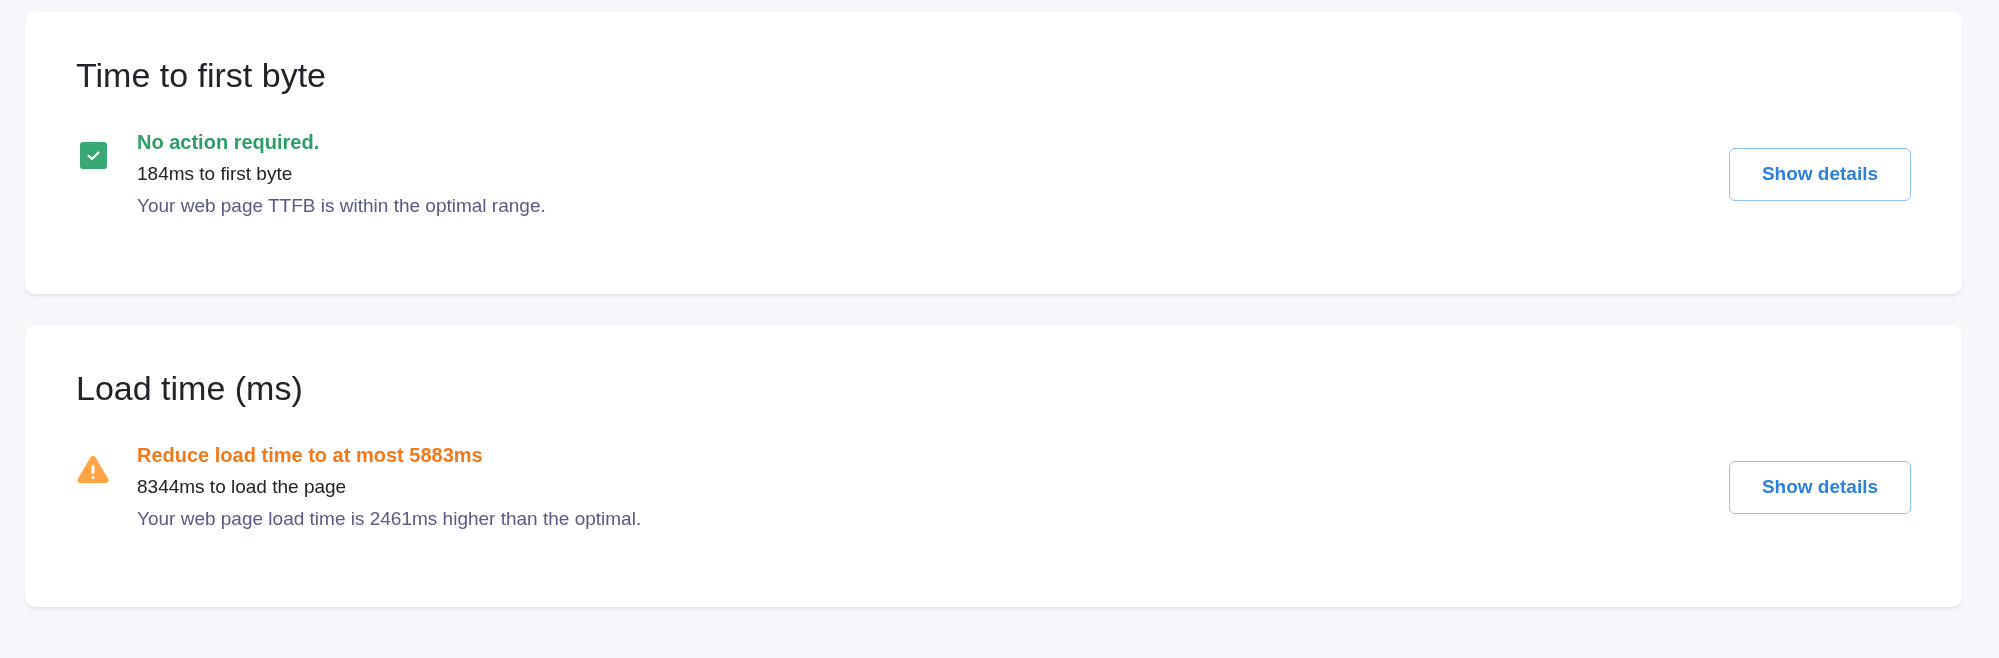 The image size is (1999, 658). Describe the element at coordinates (215, 174) in the screenshot. I see `metric-text: 184ms to first byte` at that location.